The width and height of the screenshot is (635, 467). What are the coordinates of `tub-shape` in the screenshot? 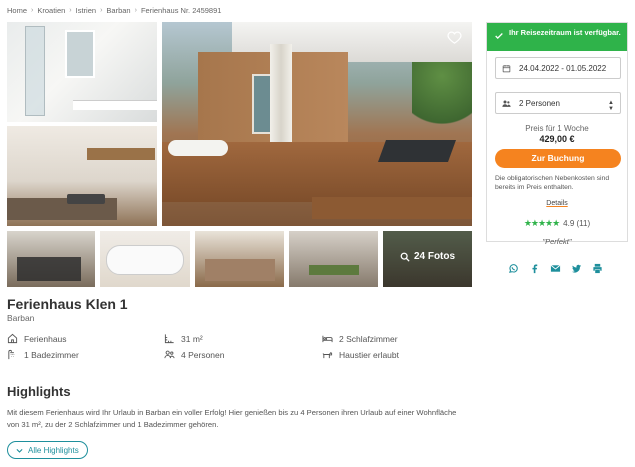 It's located at (145, 260).